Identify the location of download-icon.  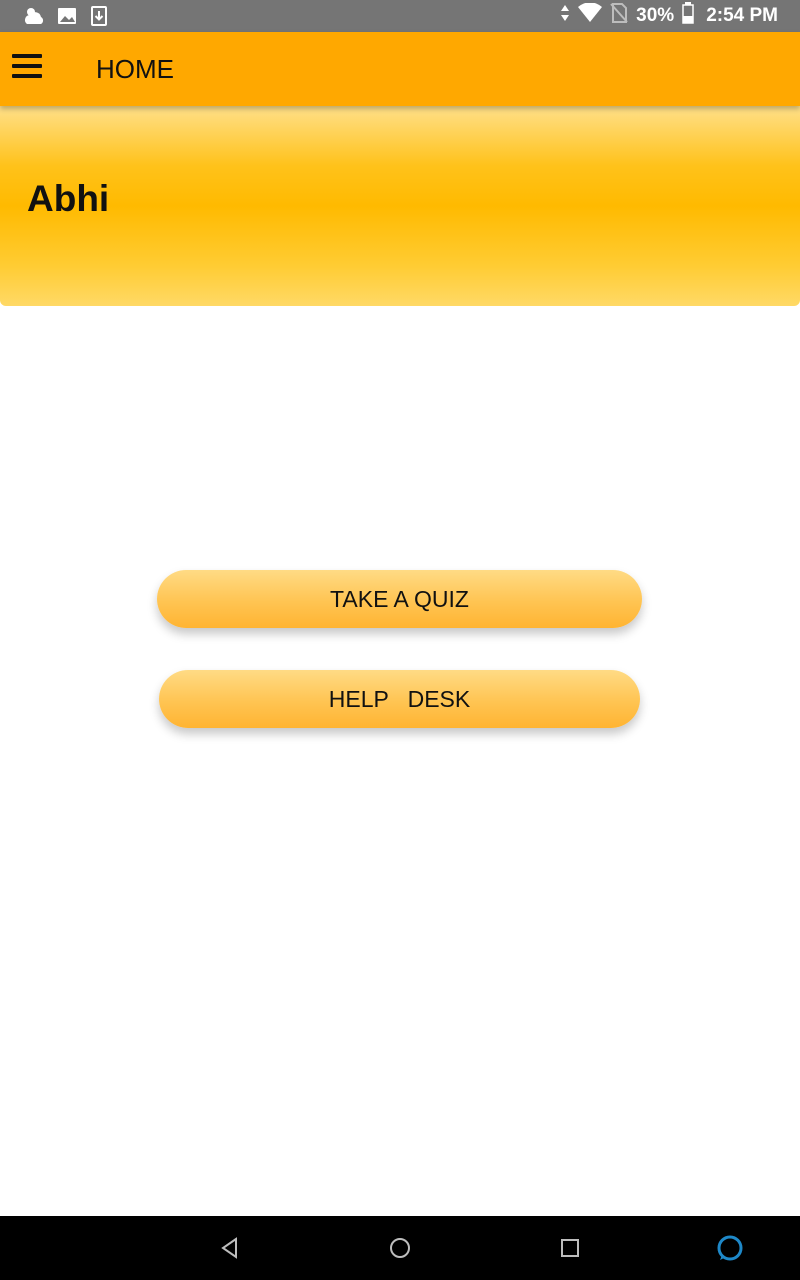
(99, 18).